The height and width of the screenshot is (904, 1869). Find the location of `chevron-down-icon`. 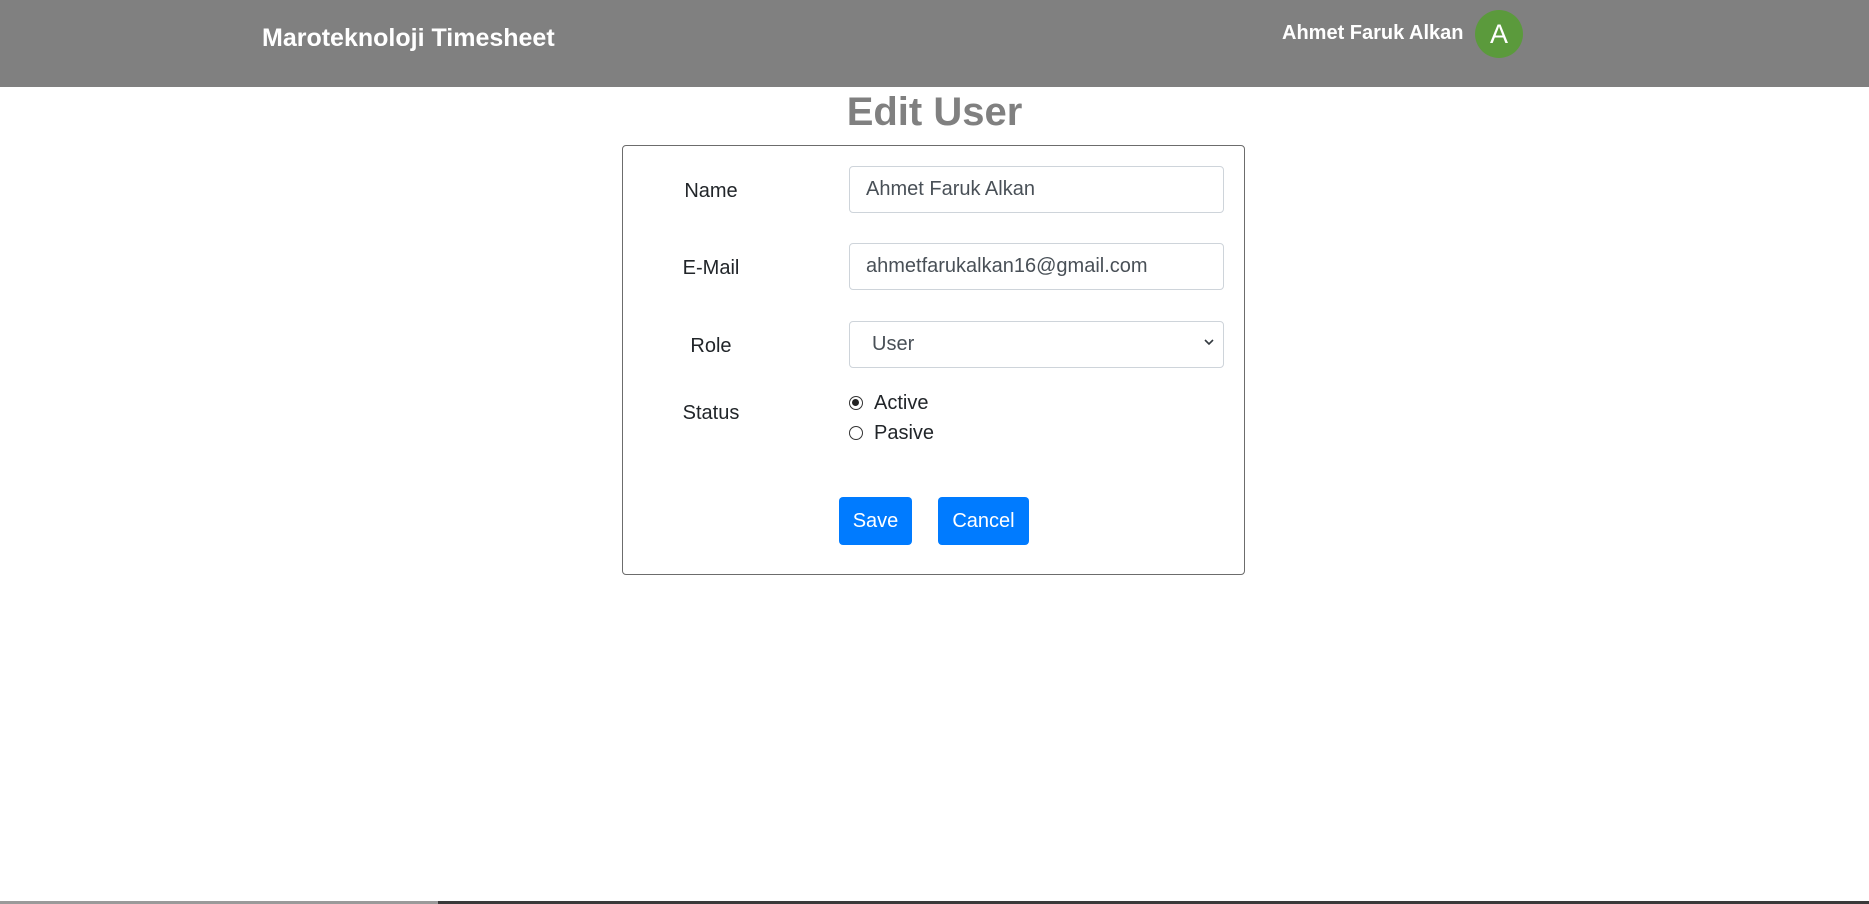

chevron-down-icon is located at coordinates (1209, 342).